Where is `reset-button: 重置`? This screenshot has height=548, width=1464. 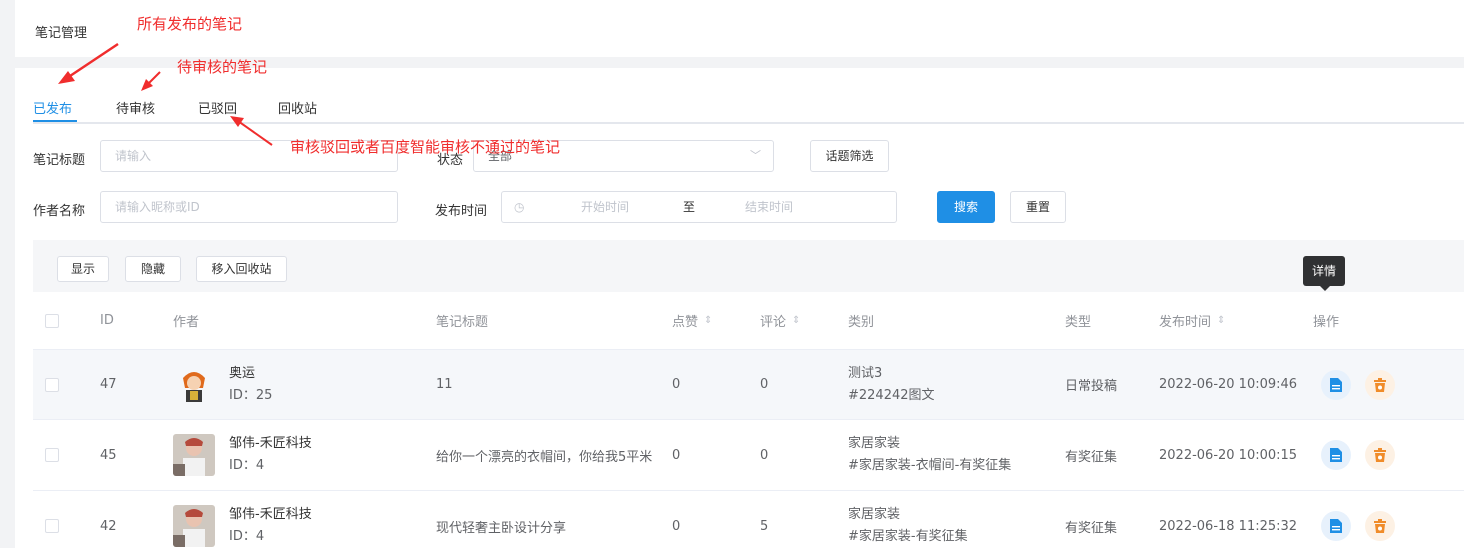
reset-button: 重置 is located at coordinates (1038, 207).